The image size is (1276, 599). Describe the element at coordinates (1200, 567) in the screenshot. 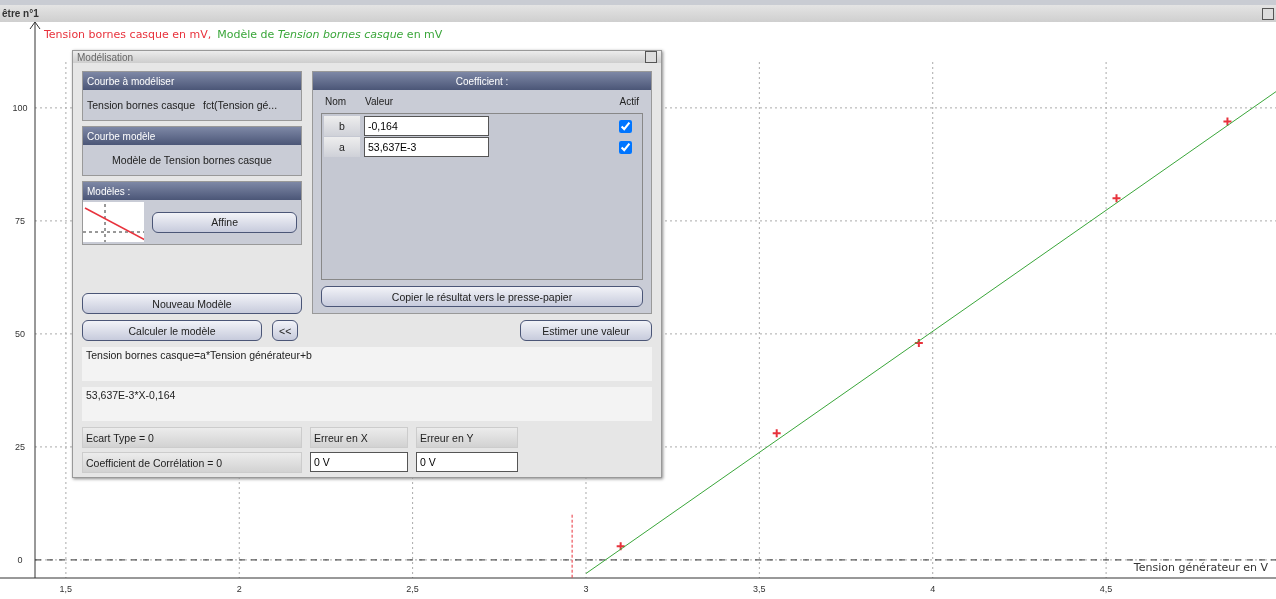

I see `x-axis-label: Tension générateur en V` at that location.